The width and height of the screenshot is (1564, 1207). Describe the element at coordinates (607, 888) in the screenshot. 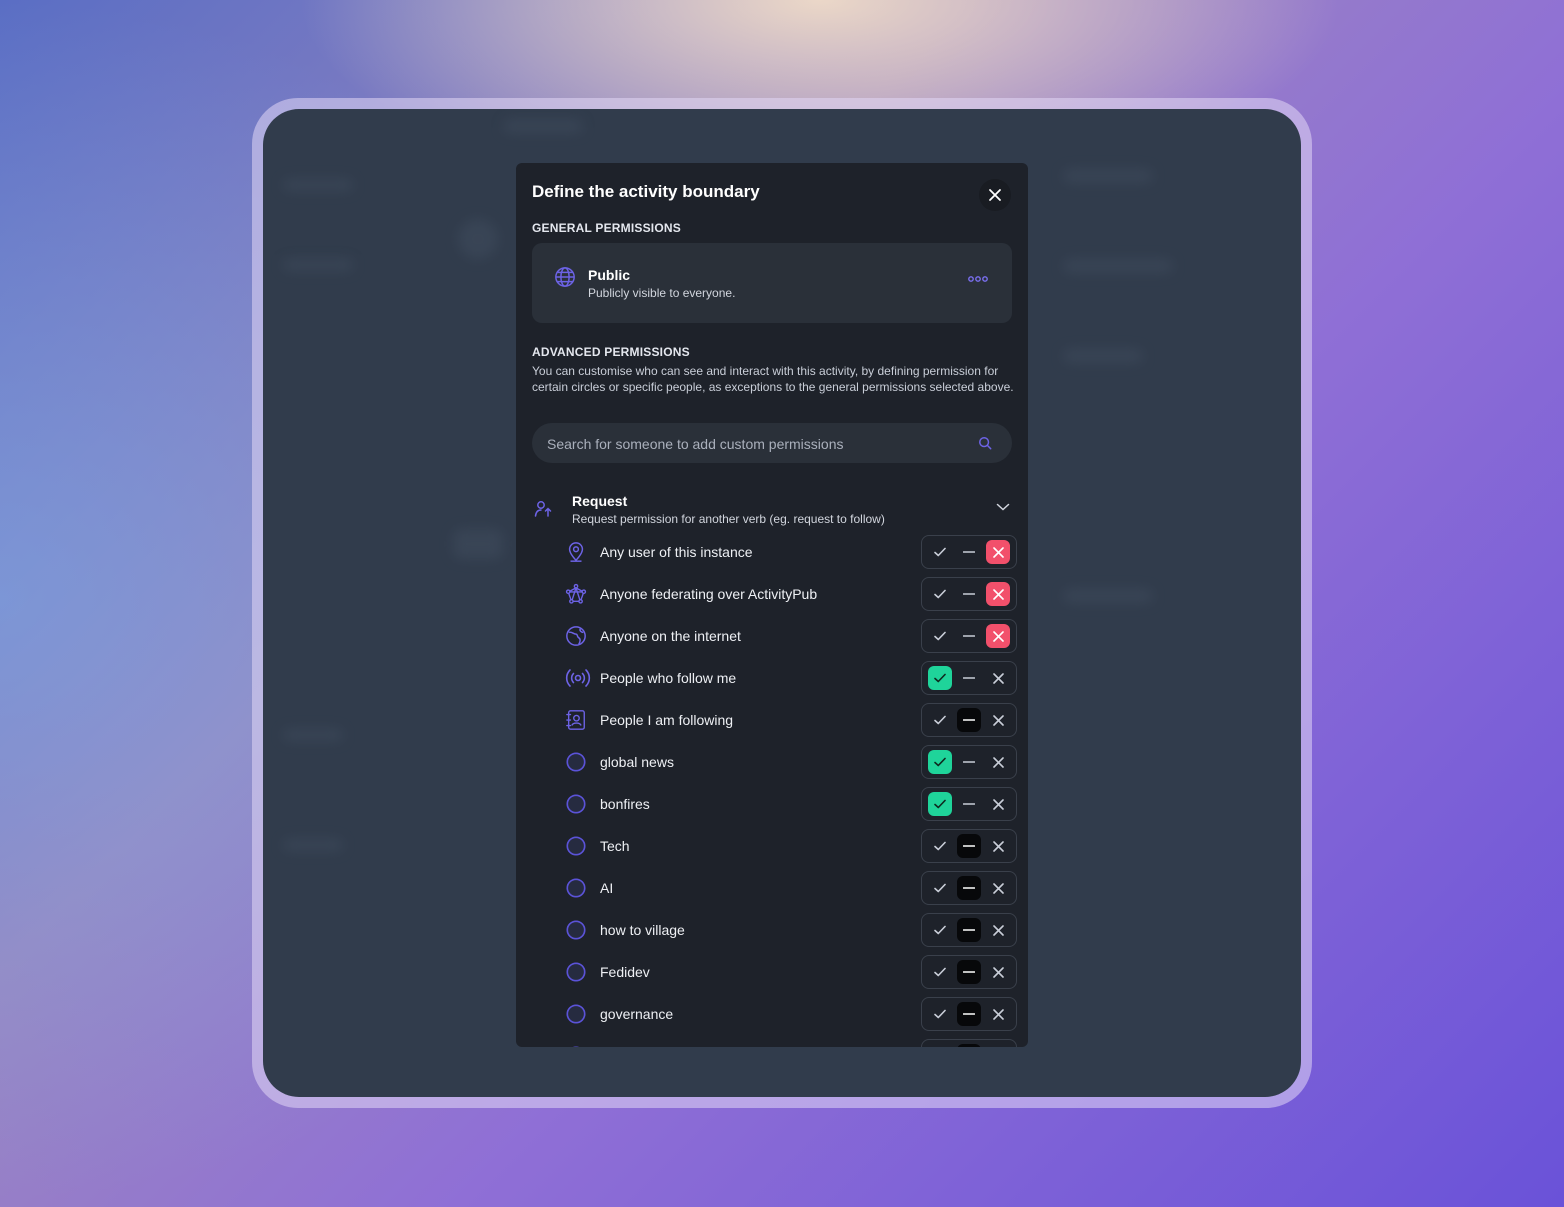

I see `permission-row-label: AI` at that location.